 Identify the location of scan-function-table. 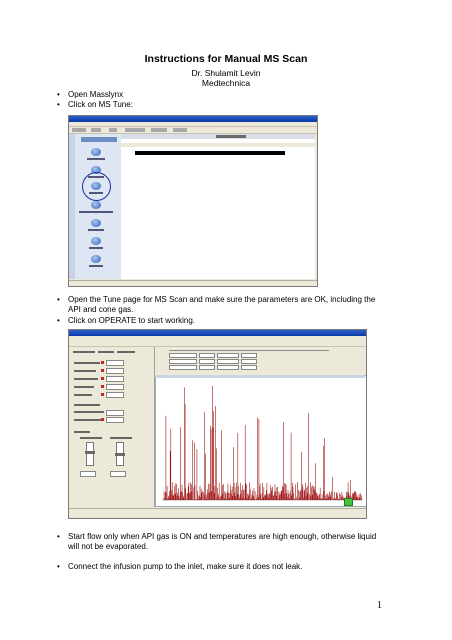
(260, 360).